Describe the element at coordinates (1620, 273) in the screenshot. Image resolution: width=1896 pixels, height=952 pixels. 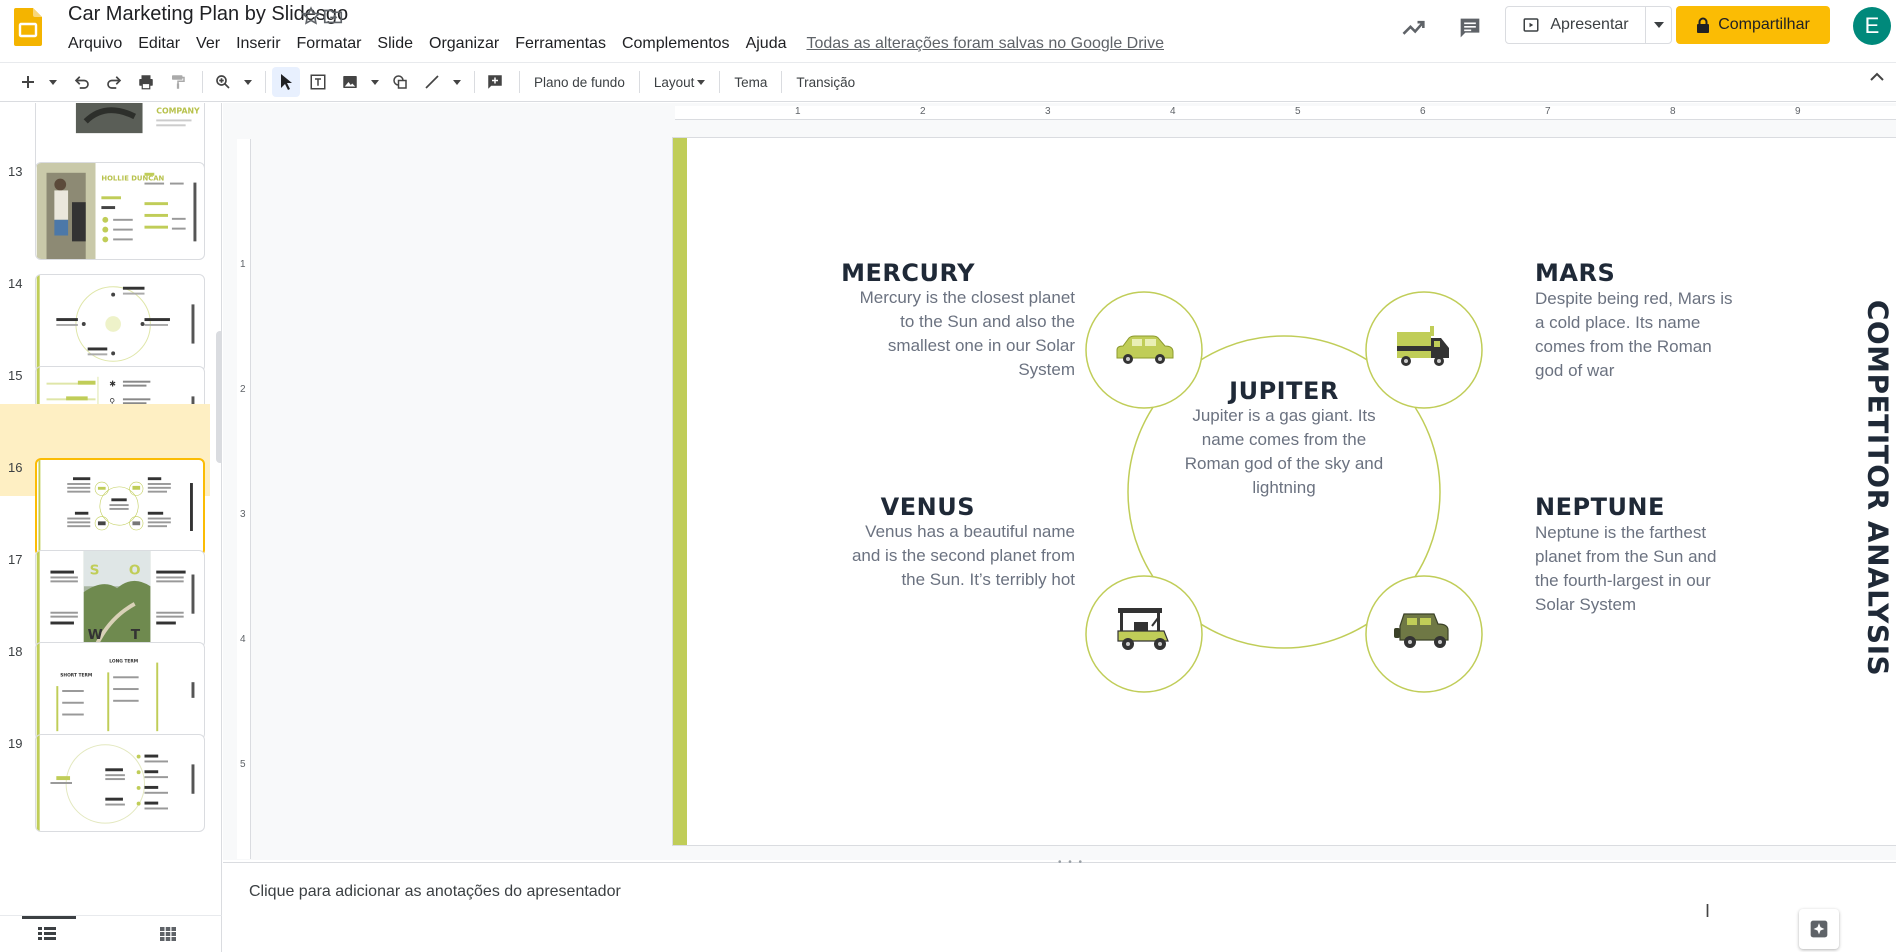
I see `mars-title: MARS` at that location.